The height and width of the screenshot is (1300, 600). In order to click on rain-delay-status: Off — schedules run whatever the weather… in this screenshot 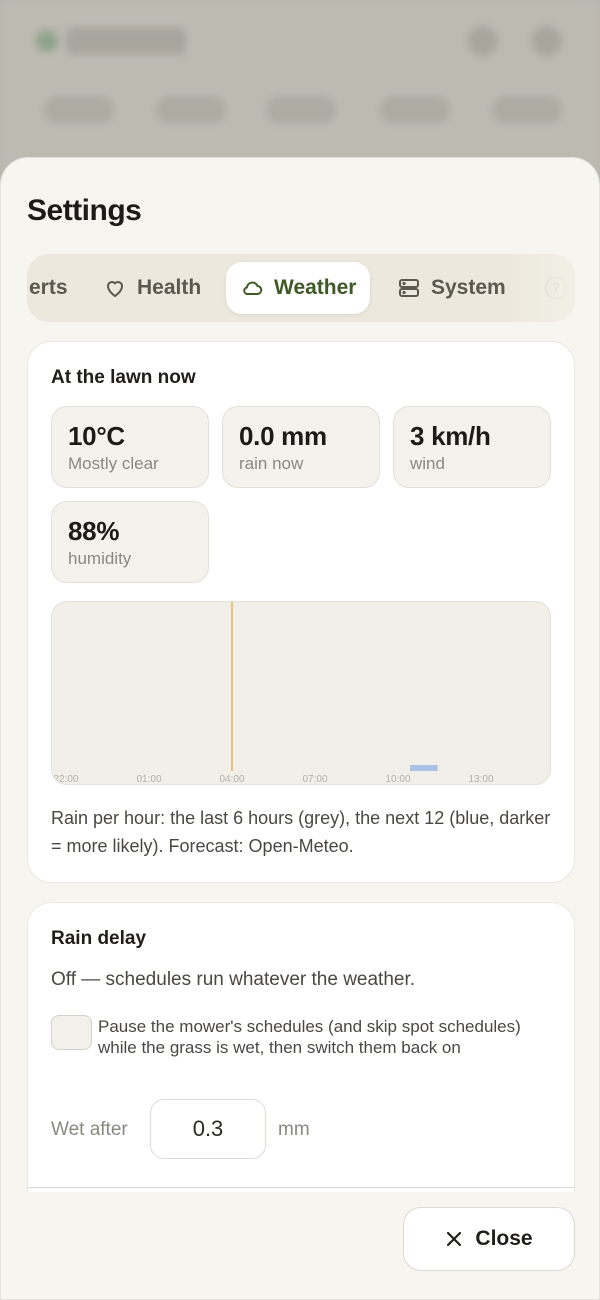, I will do `click(233, 979)`.